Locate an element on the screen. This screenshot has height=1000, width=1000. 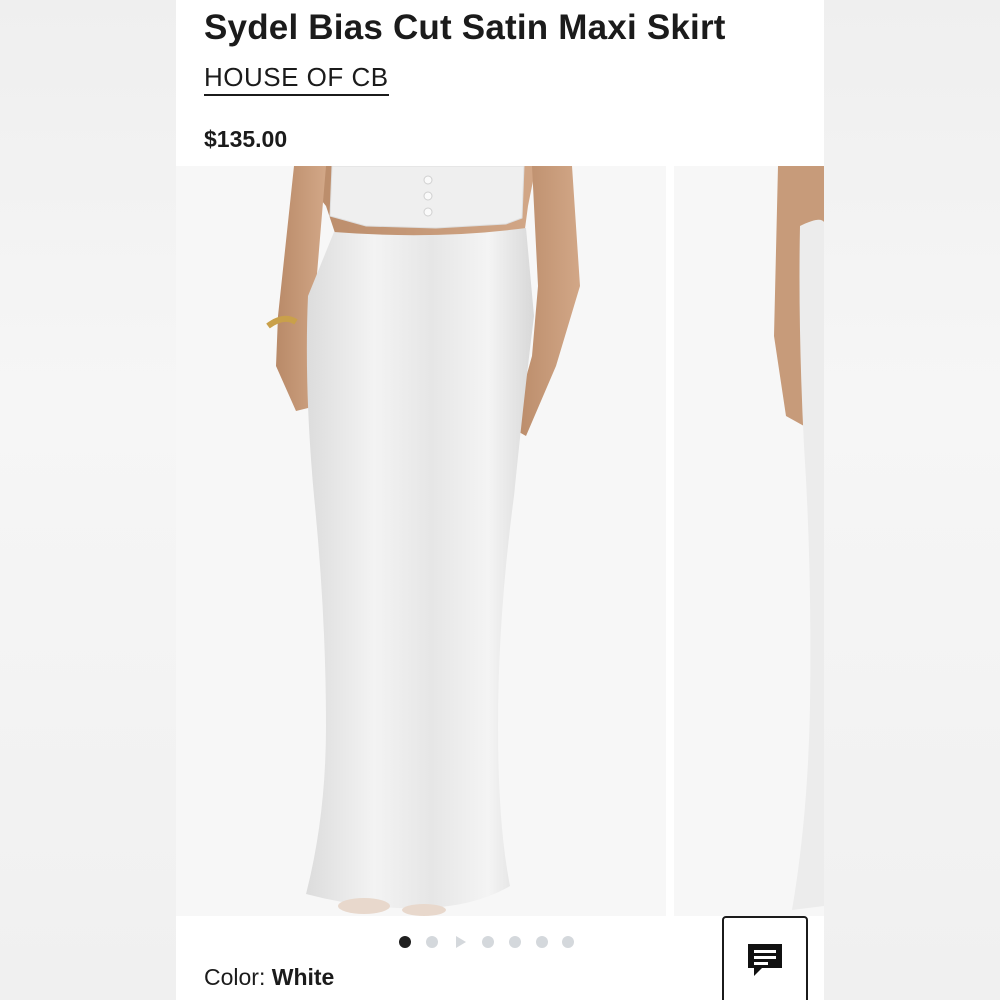
carousel-video-play-icon is located at coordinates (461, 942).